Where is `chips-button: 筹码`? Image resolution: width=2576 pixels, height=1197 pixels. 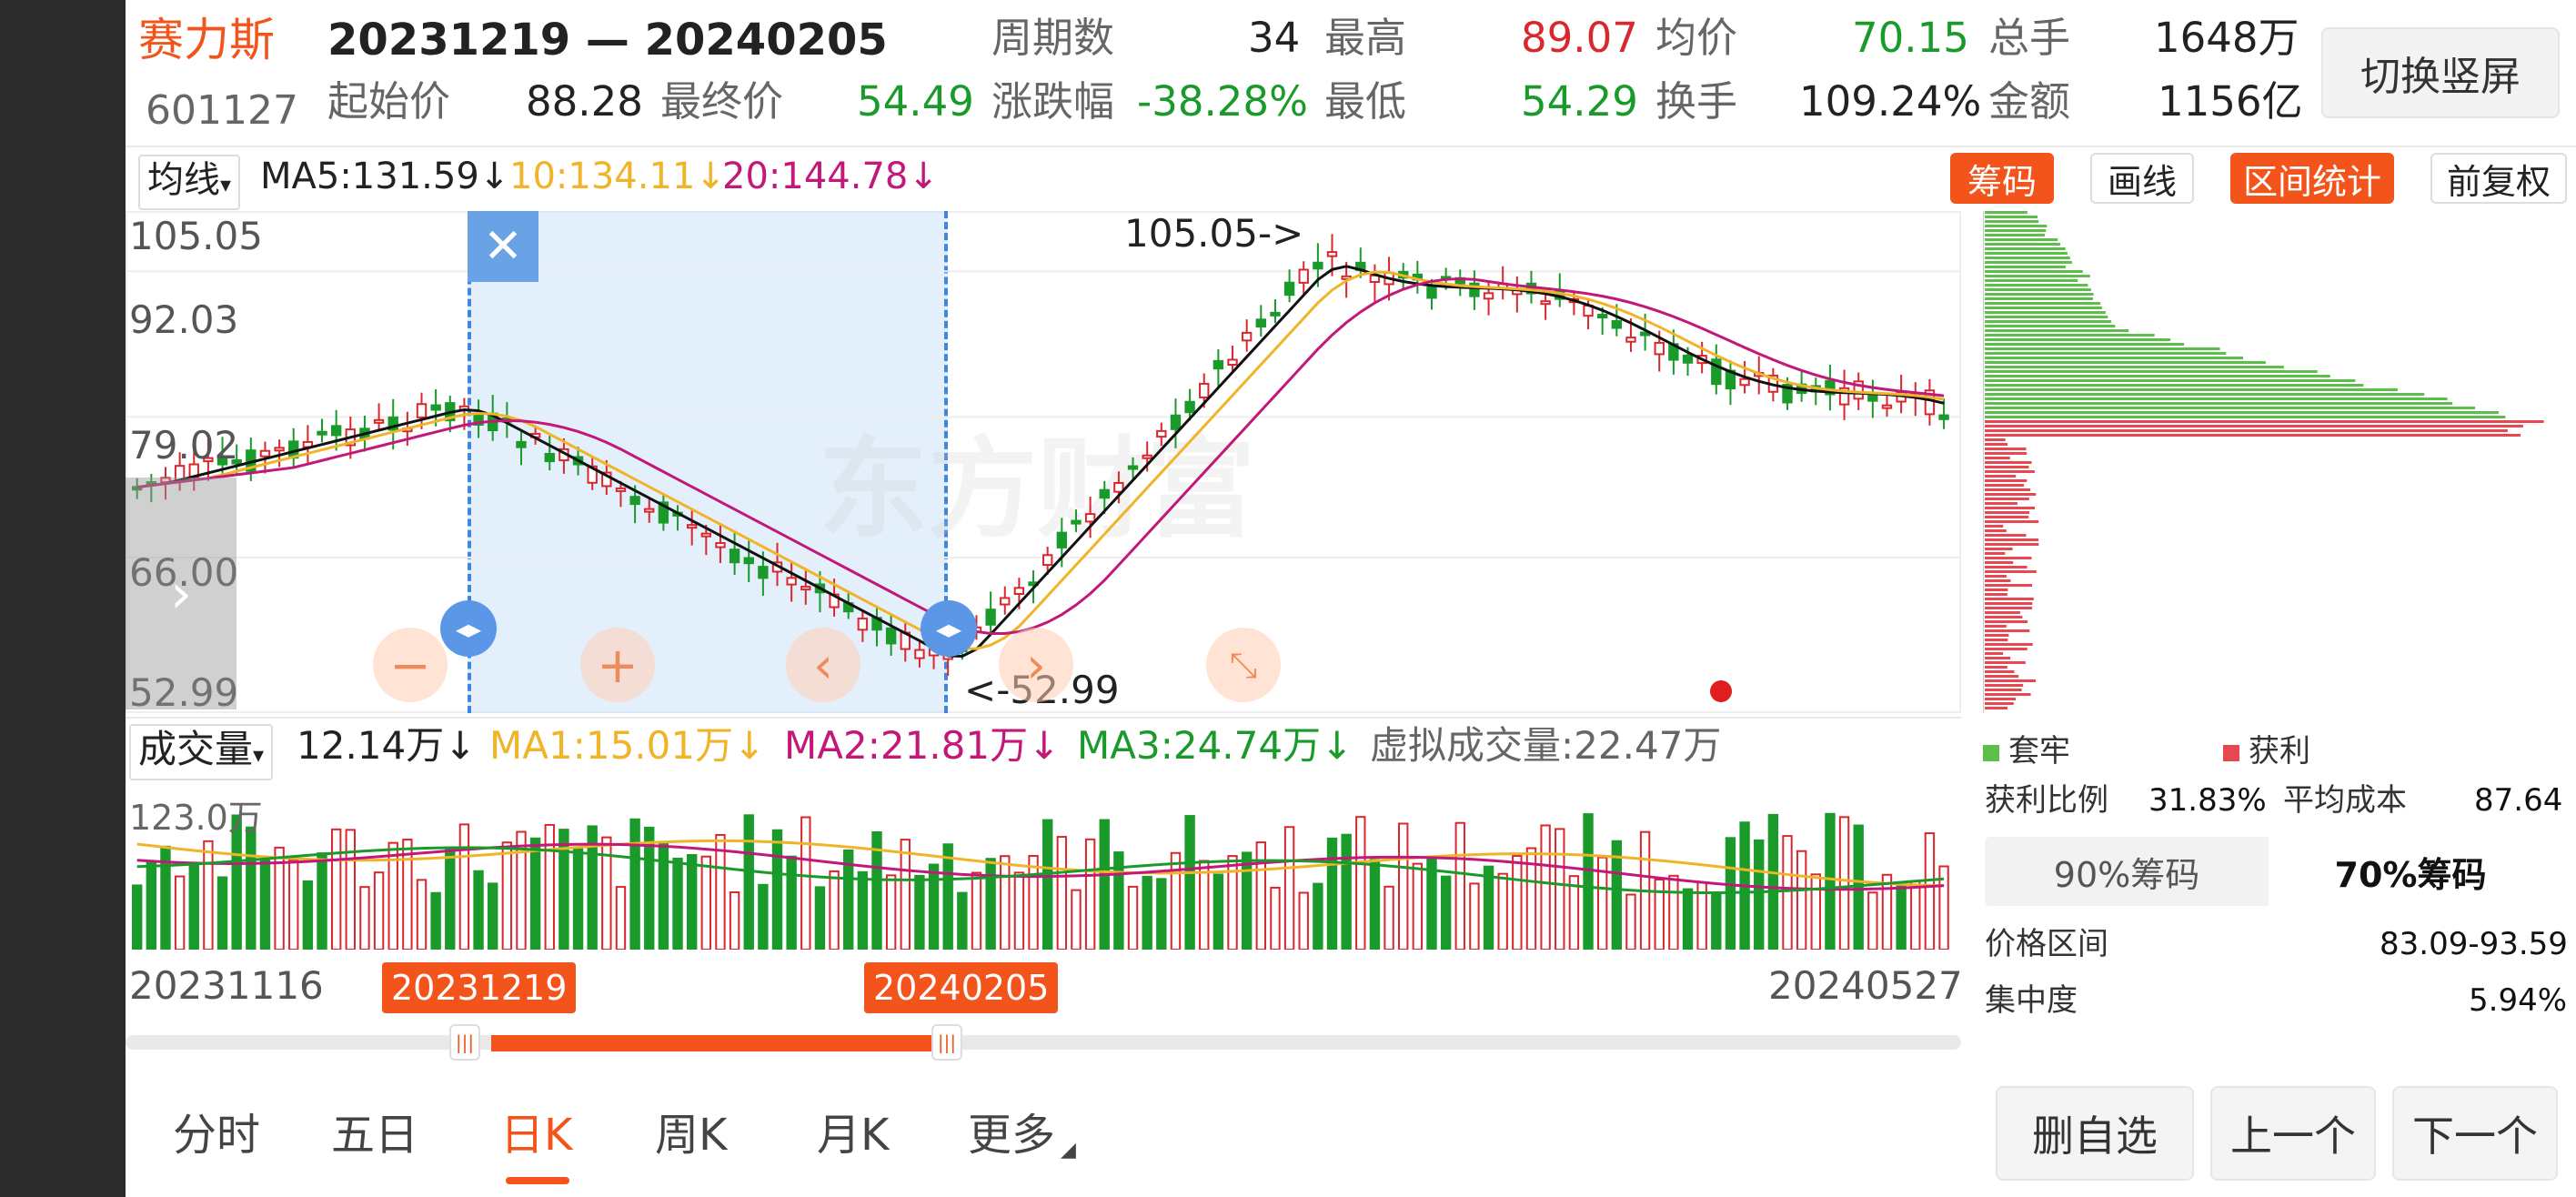 chips-button: 筹码 is located at coordinates (2002, 178).